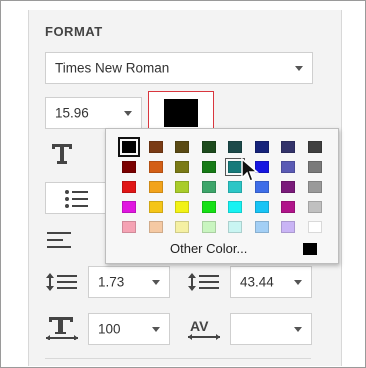  What do you see at coordinates (250, 170) in the screenshot?
I see `mouse-cursor-icon` at bounding box center [250, 170].